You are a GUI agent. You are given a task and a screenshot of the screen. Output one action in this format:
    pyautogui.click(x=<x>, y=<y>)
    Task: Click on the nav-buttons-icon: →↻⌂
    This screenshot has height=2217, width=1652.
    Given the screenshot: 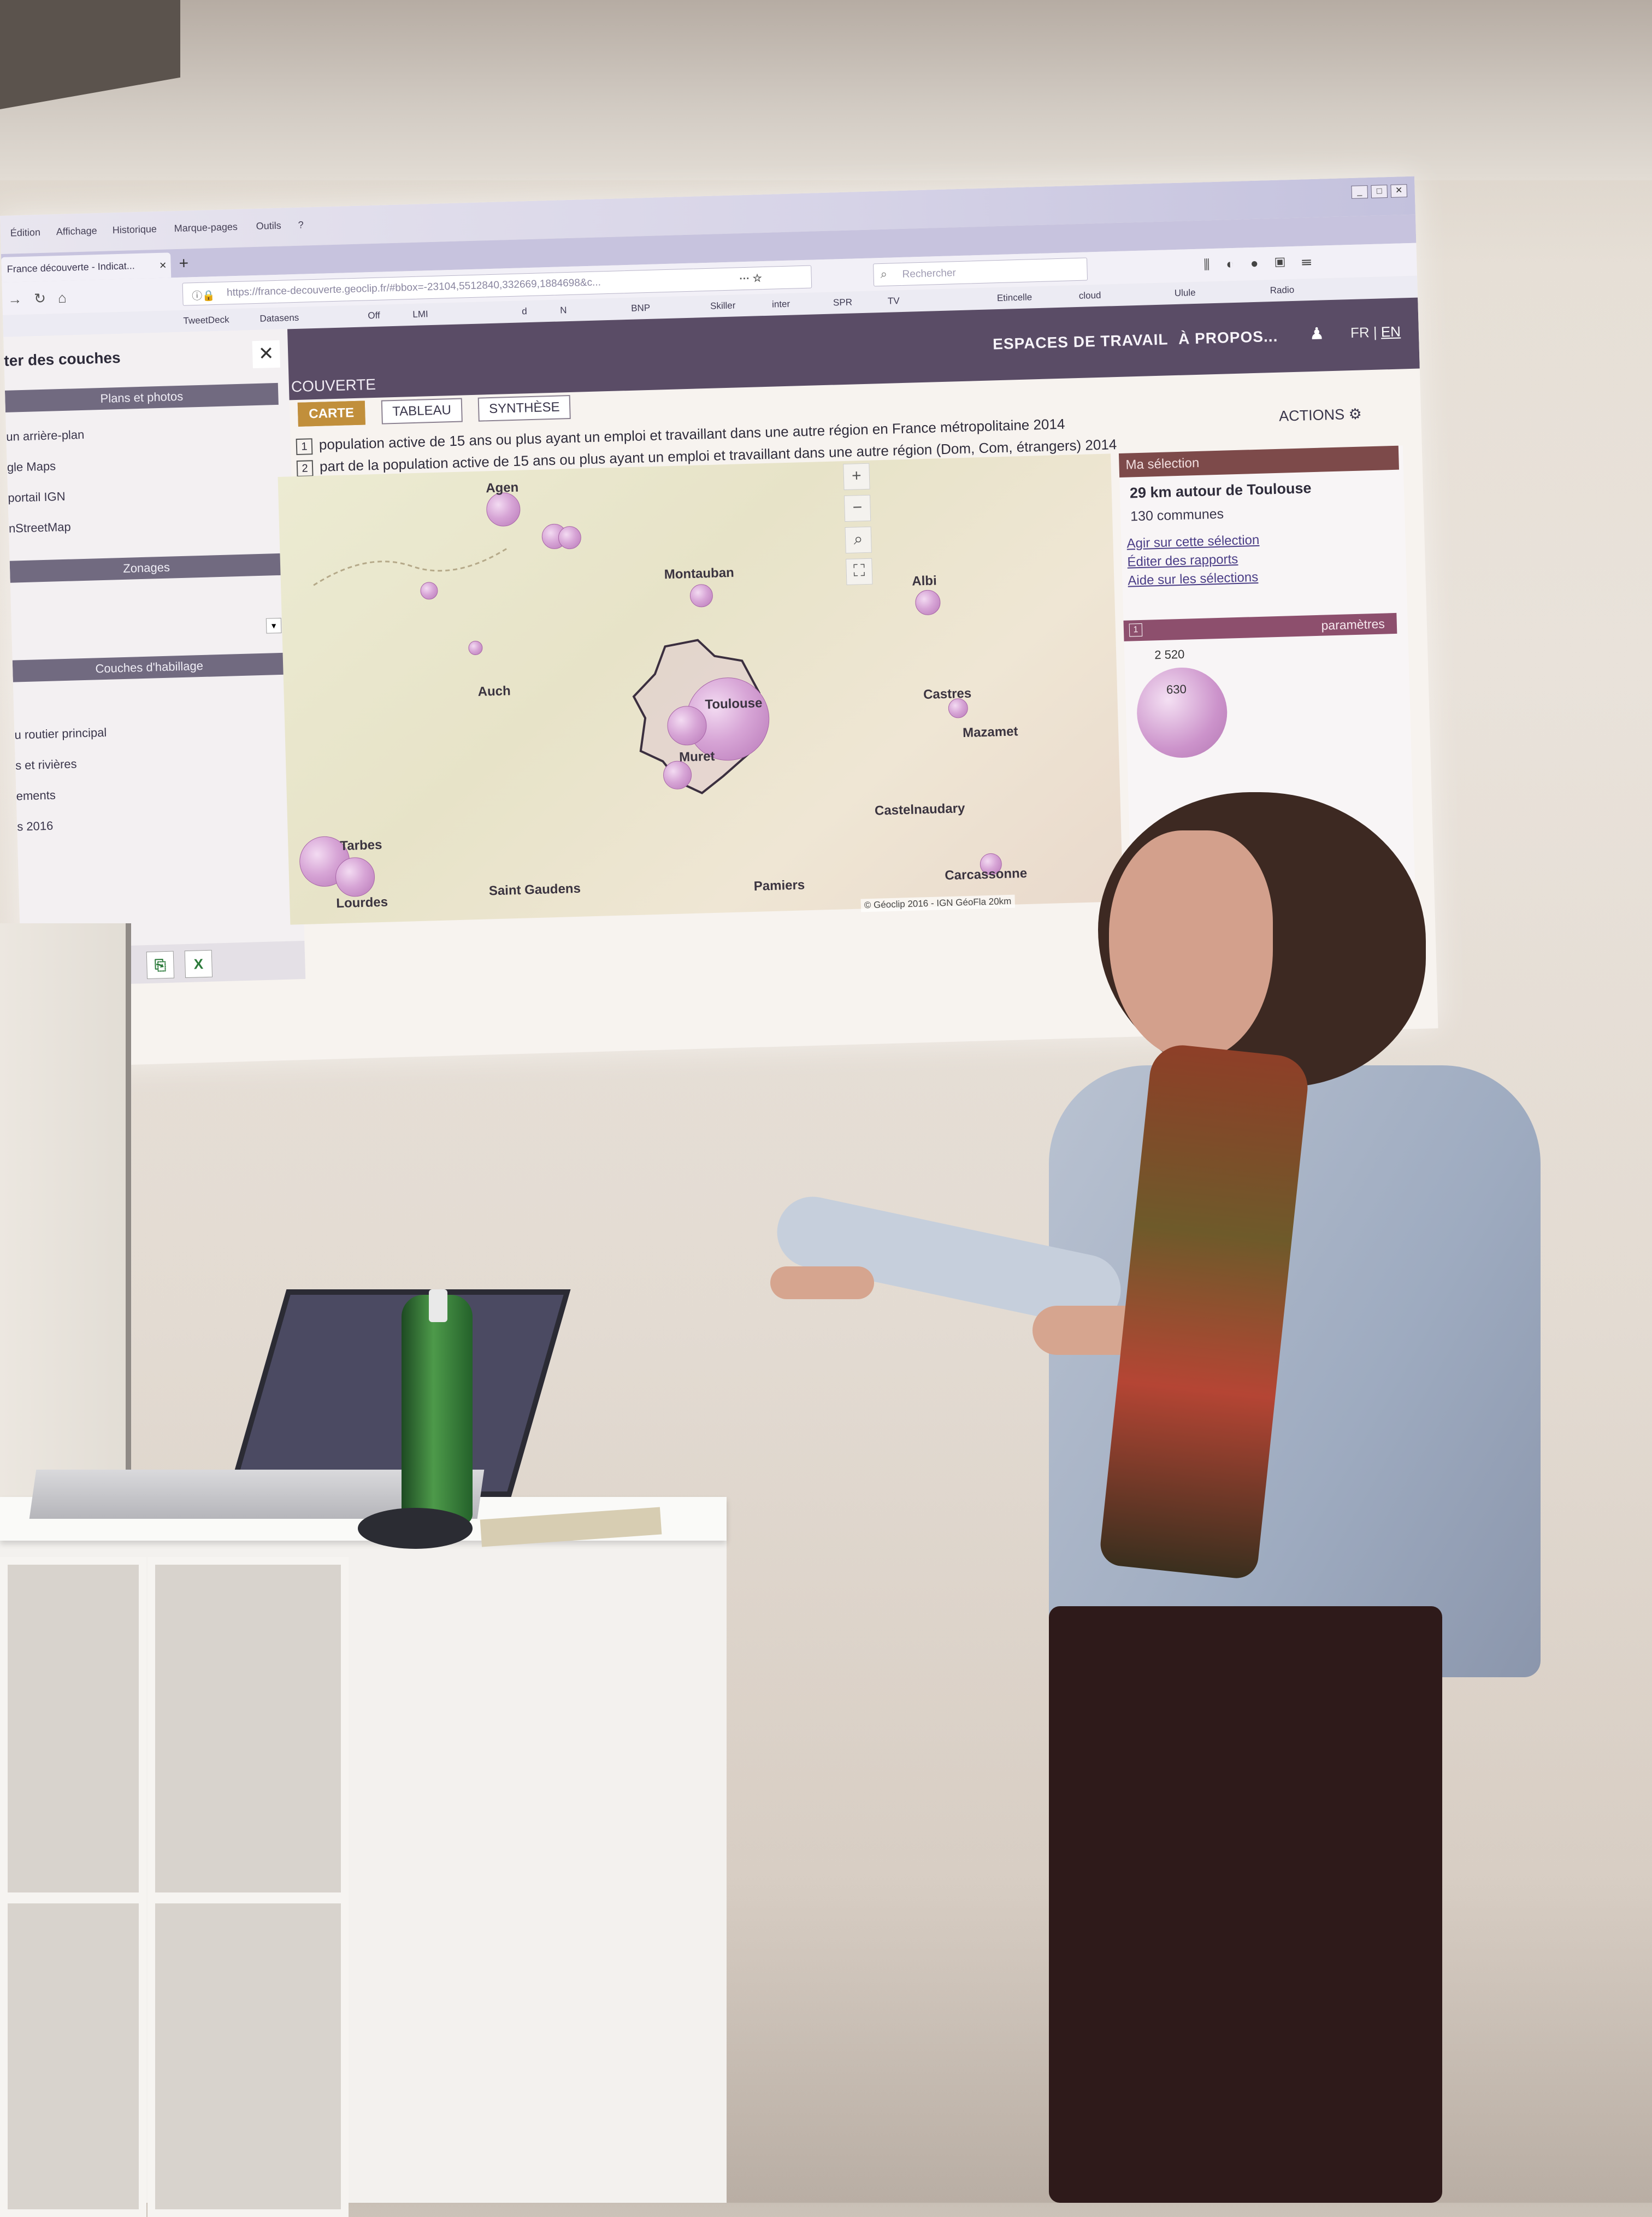 What is the action you would take?
    pyautogui.click(x=43, y=298)
    